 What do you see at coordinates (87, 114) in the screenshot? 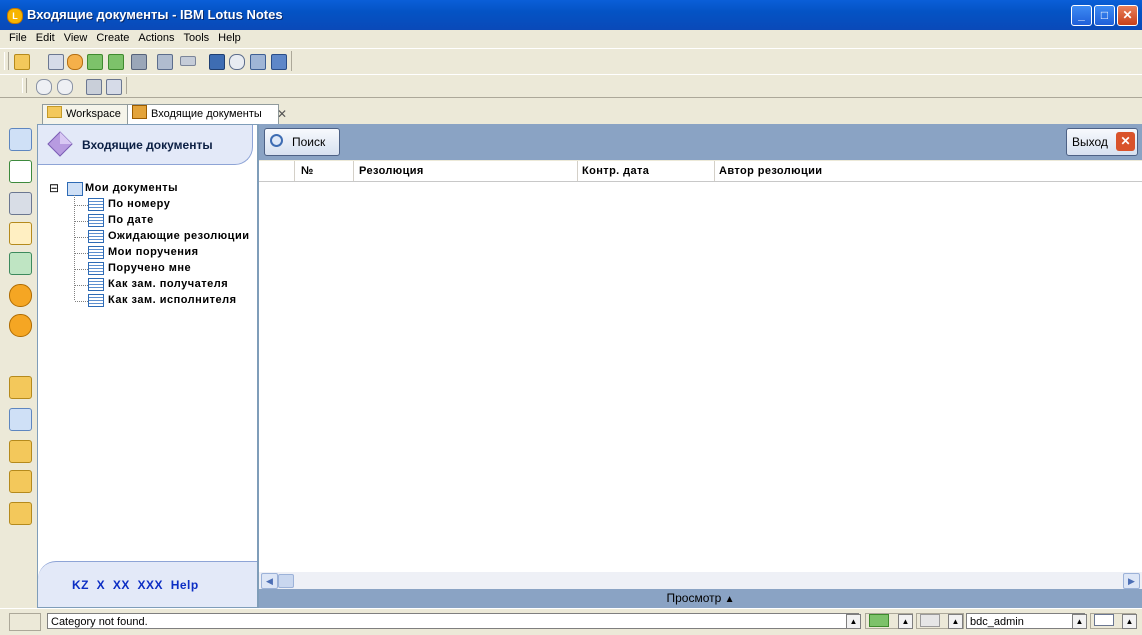
I see `tab-workspace: Workspace` at bounding box center [87, 114].